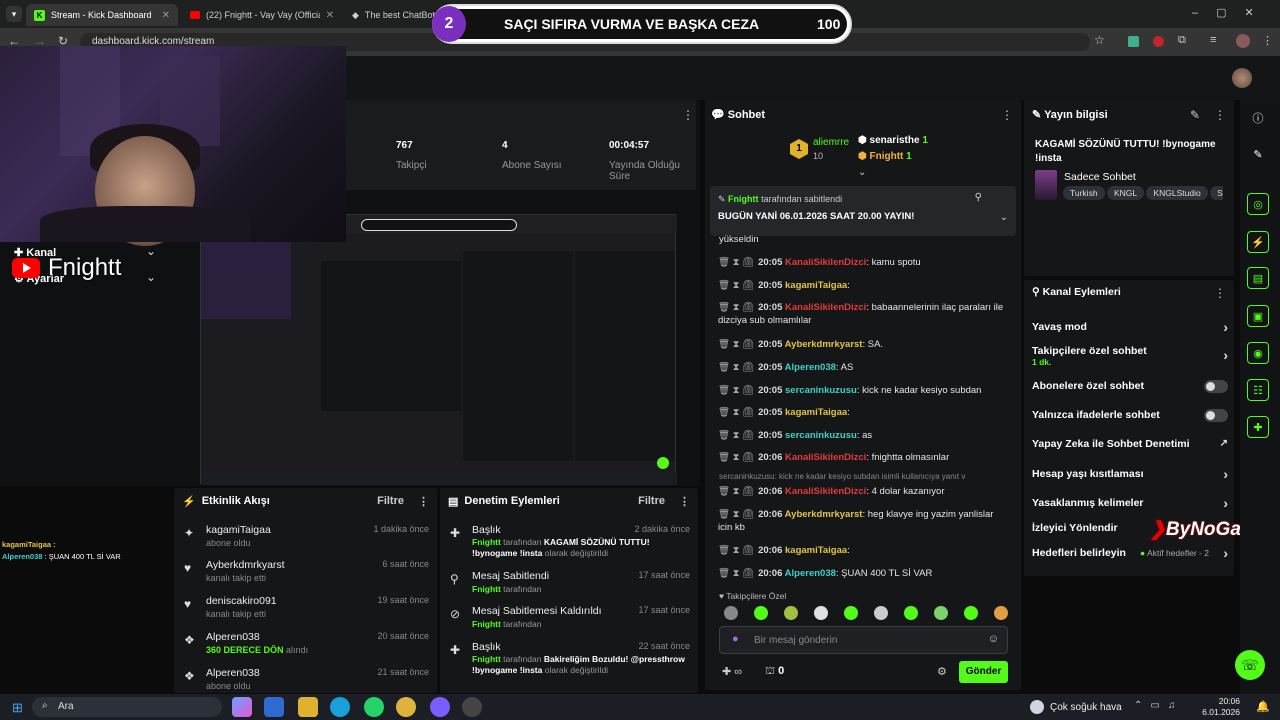 This screenshot has height=720, width=1280. I want to click on target-icon: ◎, so click(1258, 204).